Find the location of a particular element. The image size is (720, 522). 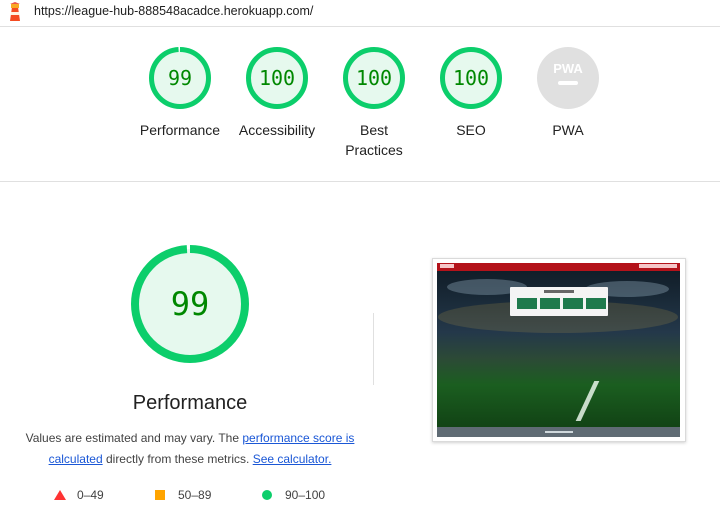

legend-range: 0–49 is located at coordinates (90, 495).